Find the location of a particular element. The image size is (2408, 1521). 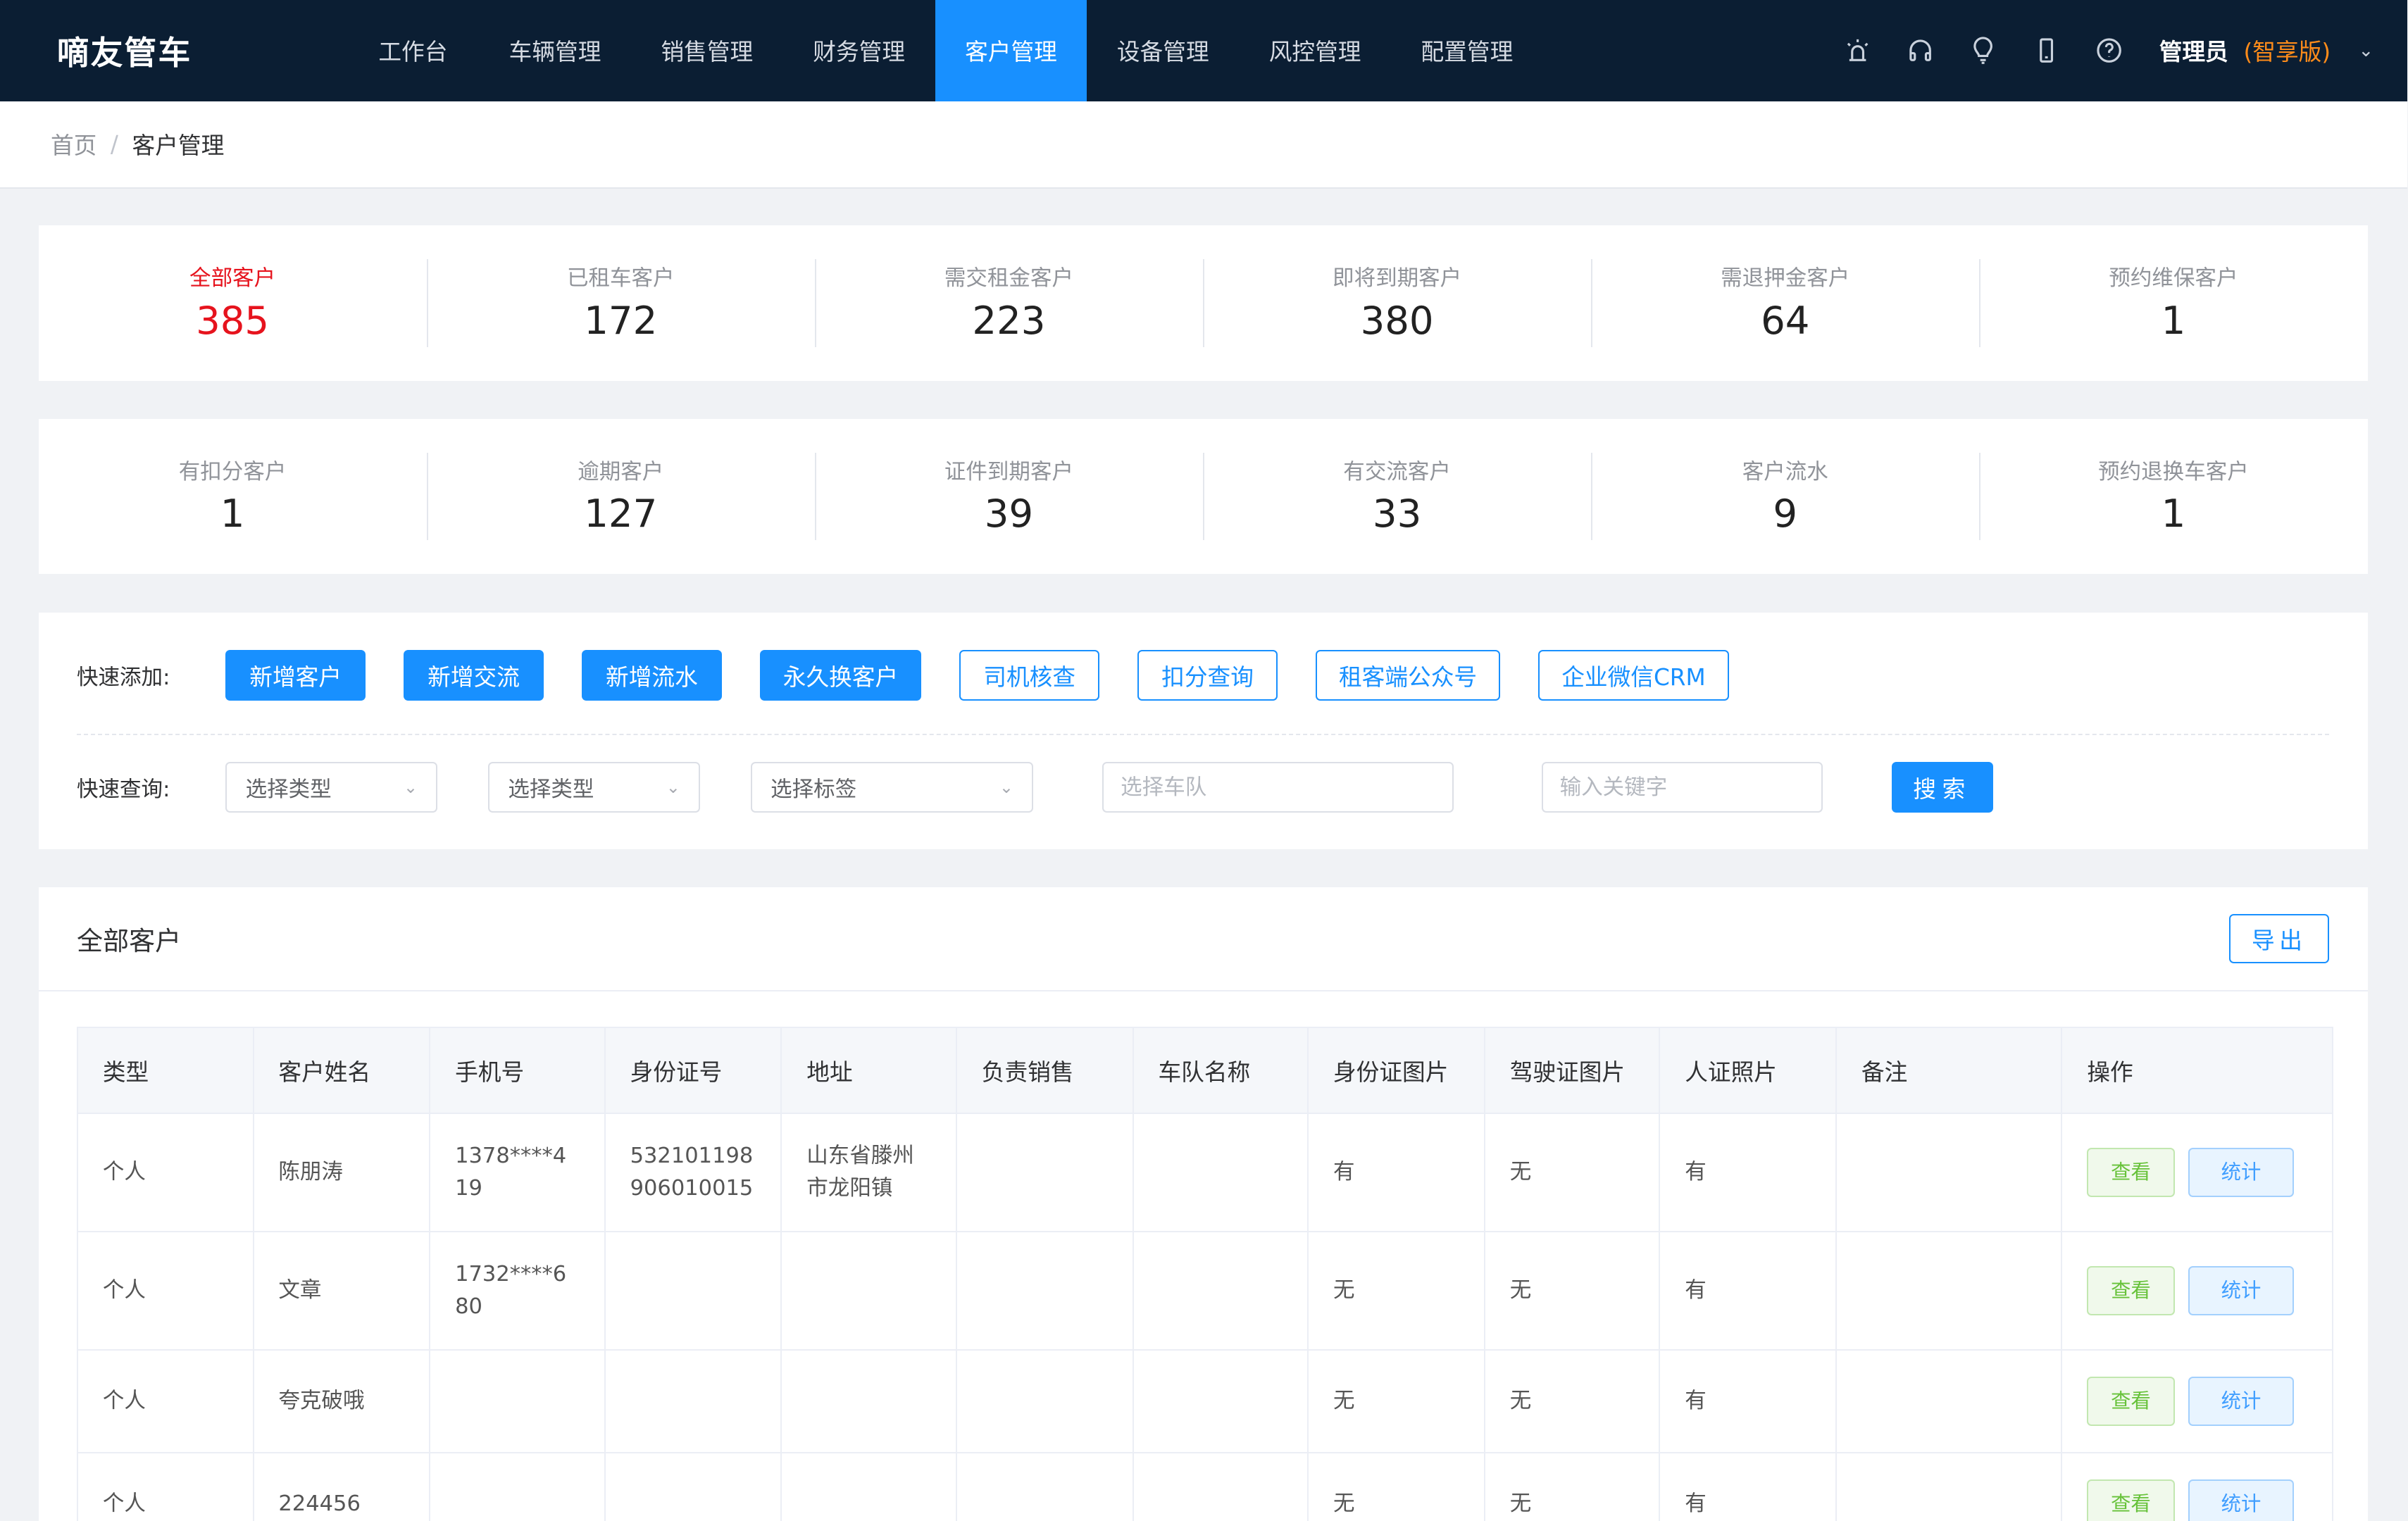

nav-finance: 财务管理 is located at coordinates (859, 51).